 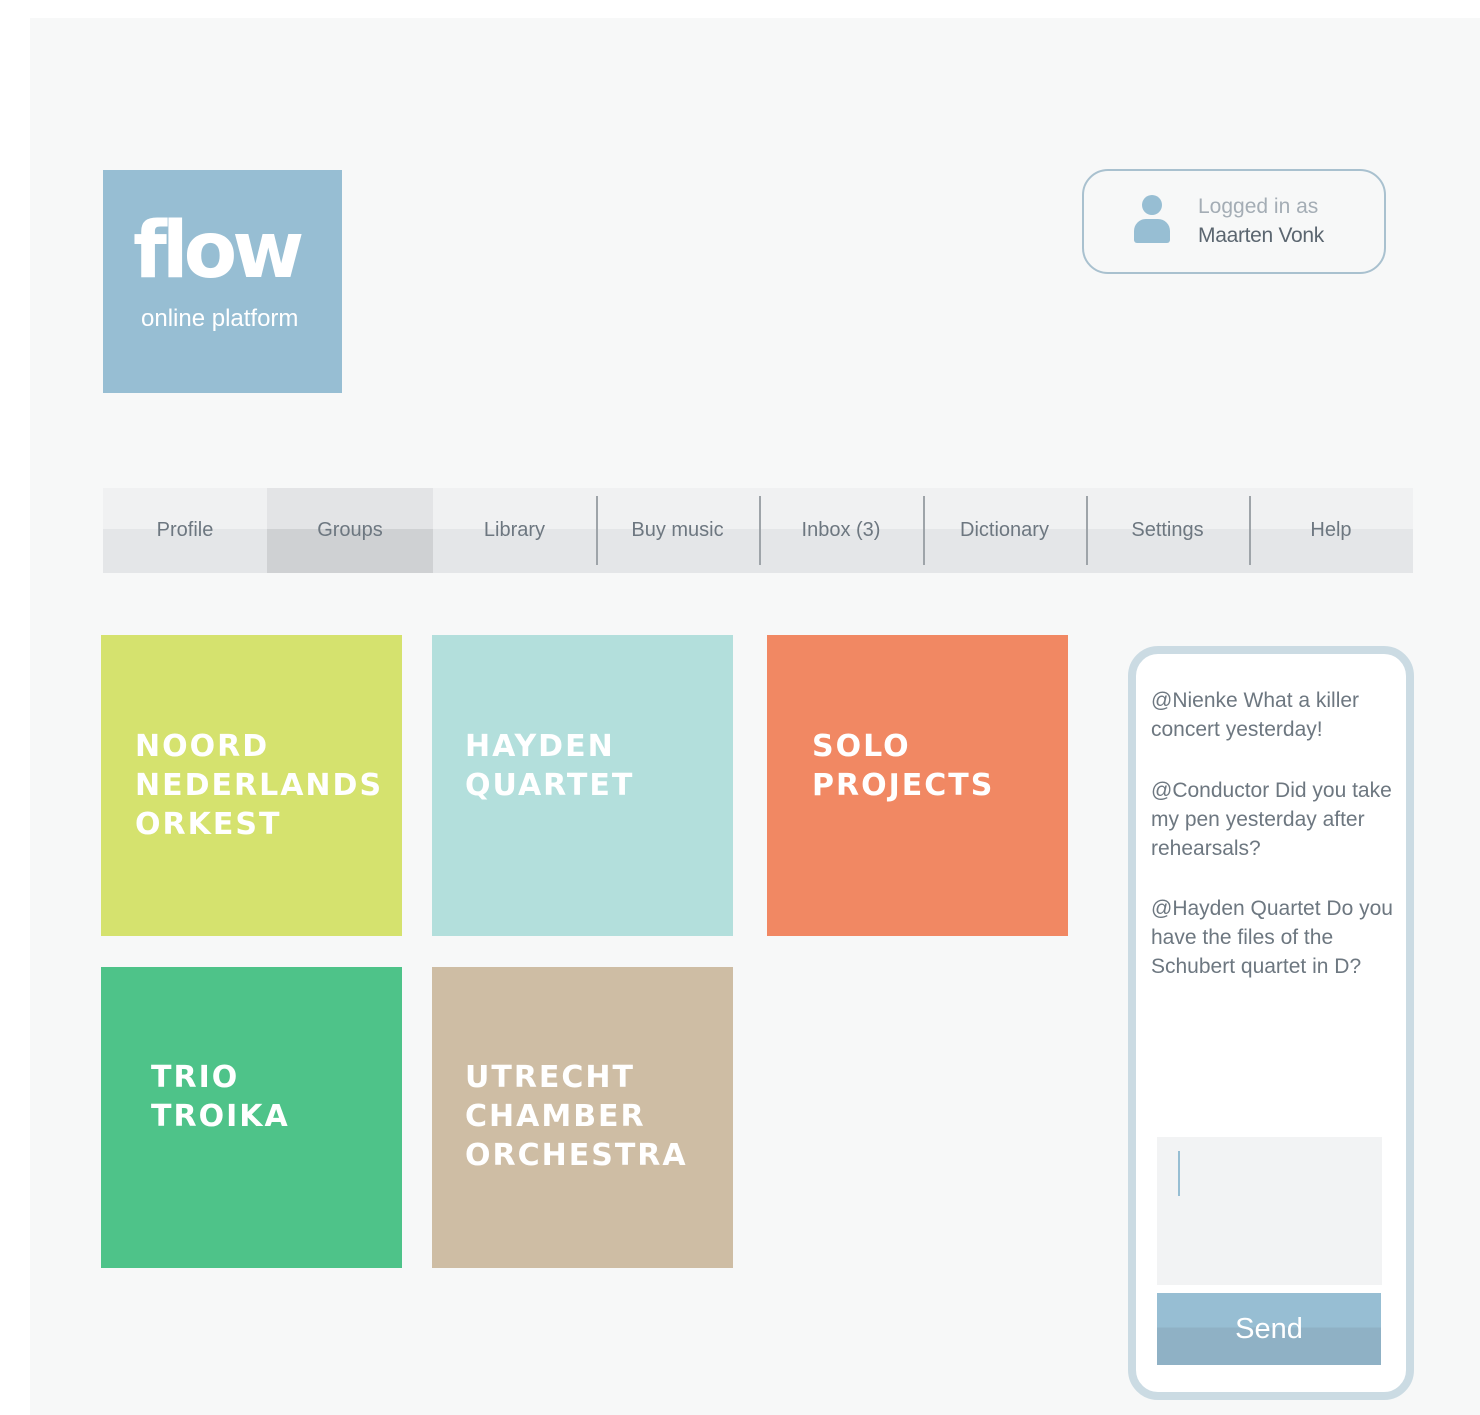 I want to click on tab-inbox-label: Inbox (3), so click(x=841, y=530).